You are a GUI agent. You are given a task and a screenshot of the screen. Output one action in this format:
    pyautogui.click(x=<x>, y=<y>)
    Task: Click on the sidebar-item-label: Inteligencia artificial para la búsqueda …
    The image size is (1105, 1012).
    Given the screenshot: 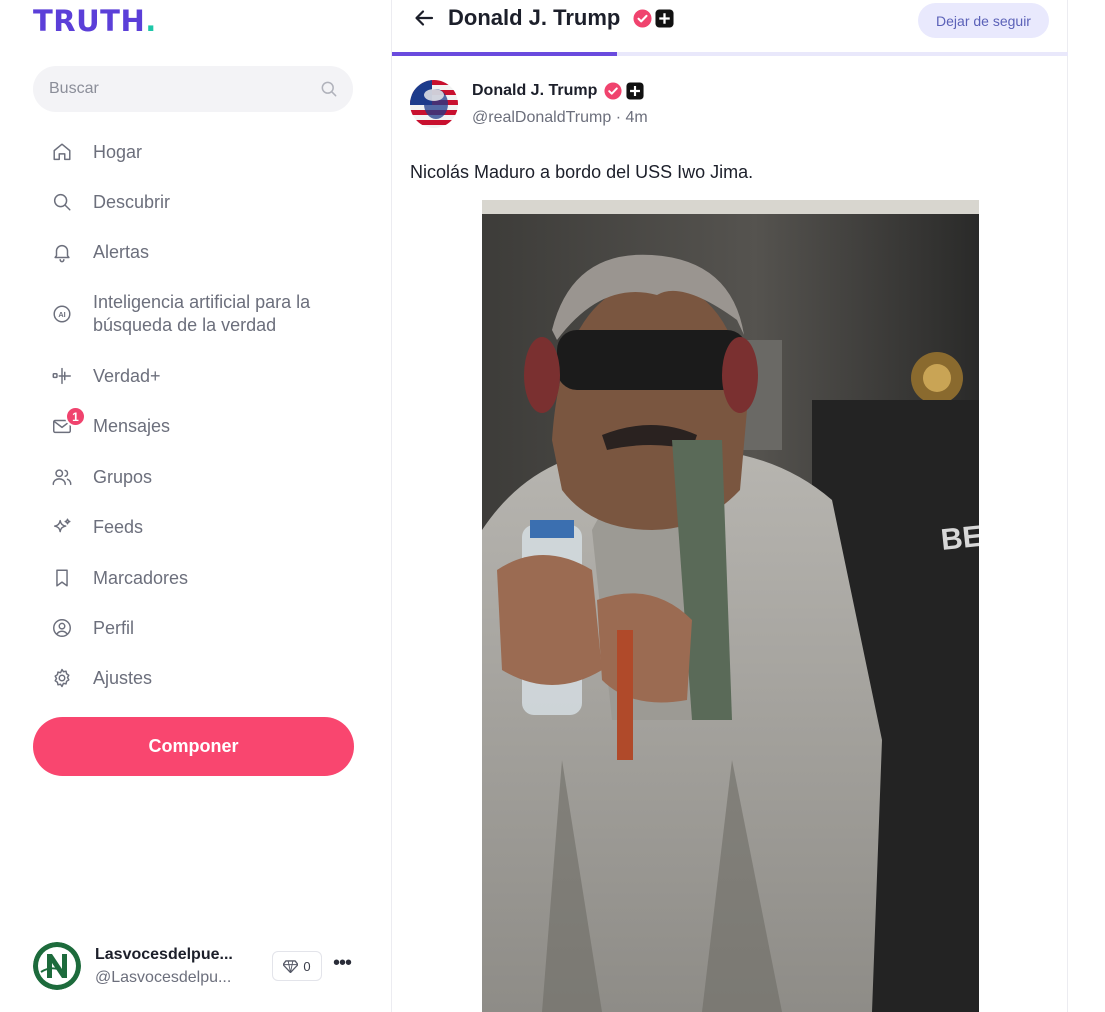 What is the action you would take?
    pyautogui.click(x=202, y=313)
    